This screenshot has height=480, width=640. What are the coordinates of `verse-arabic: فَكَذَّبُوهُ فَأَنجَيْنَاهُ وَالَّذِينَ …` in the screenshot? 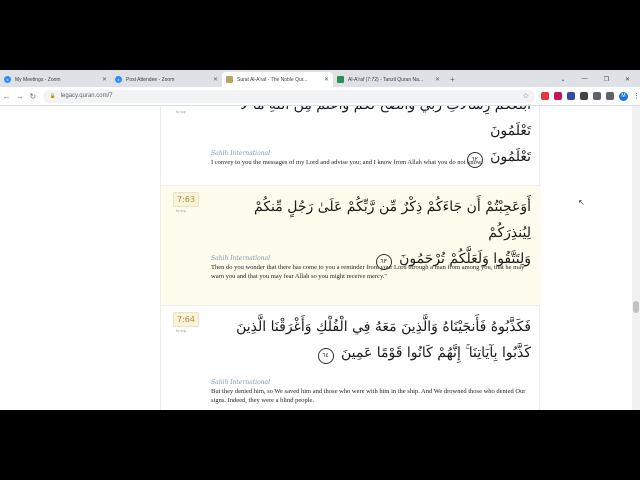 It's located at (371, 340).